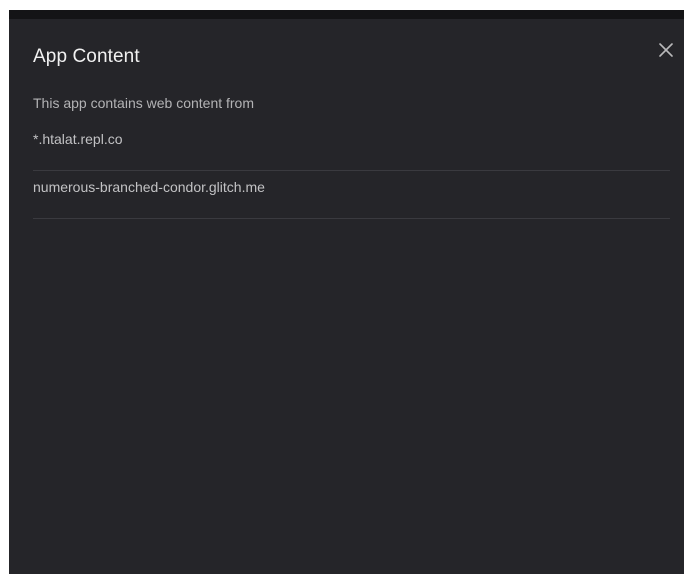  What do you see at coordinates (351, 195) in the screenshot?
I see `domain-list-item: numerous-branched-condor.glitch.me` at bounding box center [351, 195].